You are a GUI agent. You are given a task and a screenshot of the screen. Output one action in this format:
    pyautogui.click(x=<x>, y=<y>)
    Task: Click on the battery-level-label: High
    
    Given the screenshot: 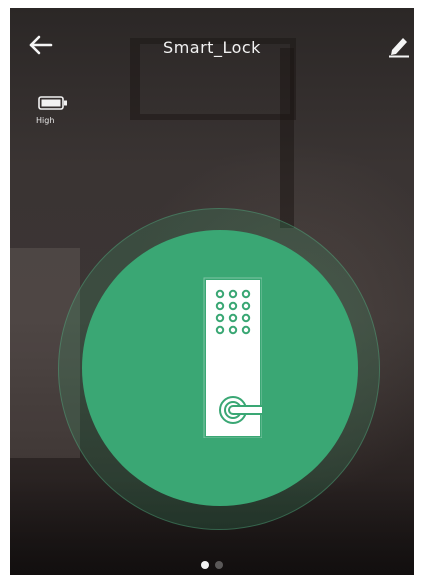 What is the action you would take?
    pyautogui.click(x=45, y=120)
    